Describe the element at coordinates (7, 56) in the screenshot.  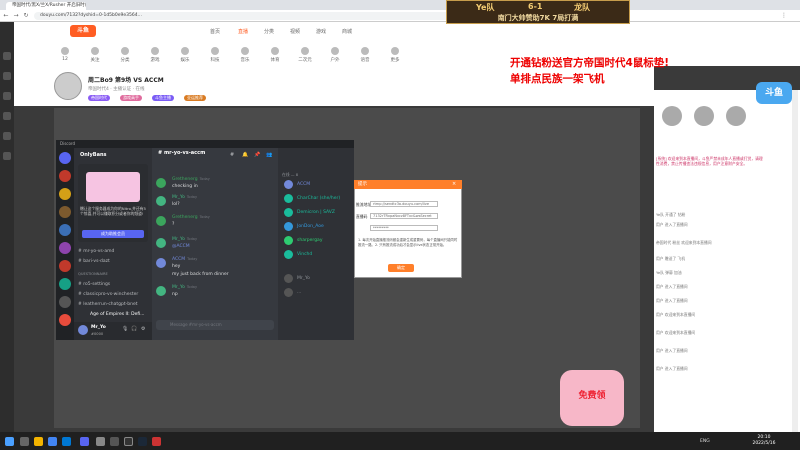
I see `sidebar-home-icon` at that location.